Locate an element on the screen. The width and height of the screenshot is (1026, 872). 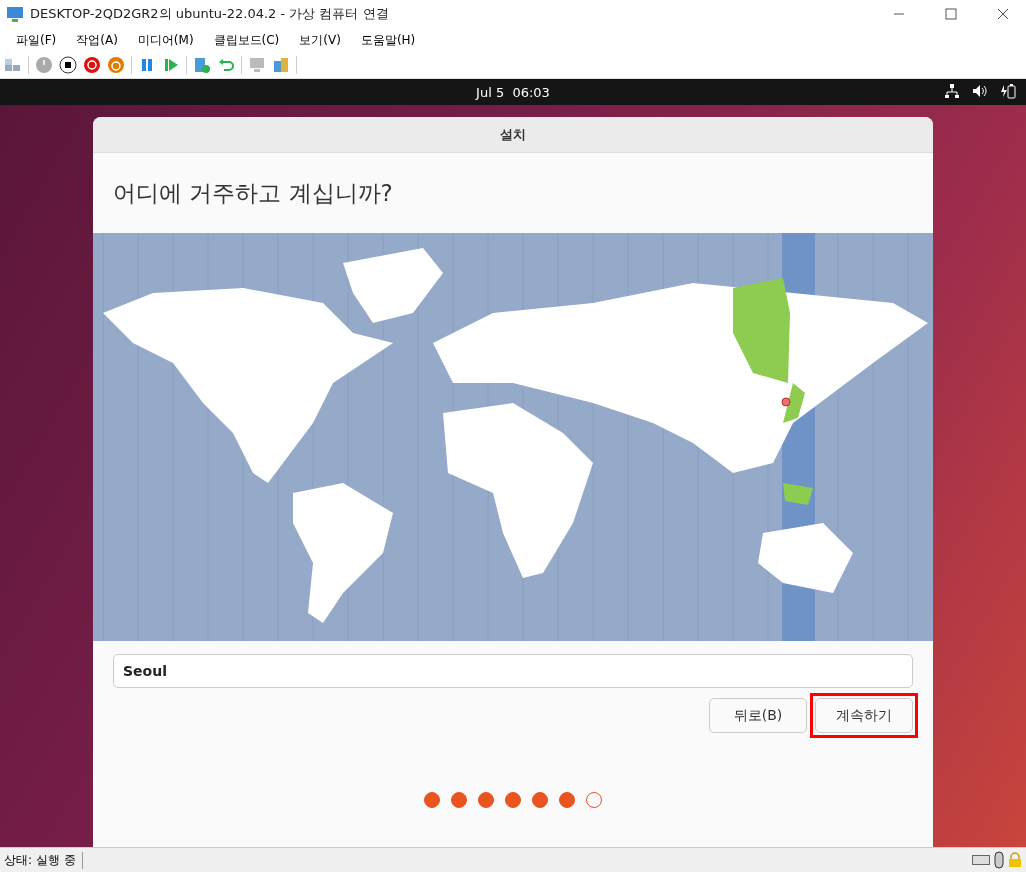
dialog-button: 계속하기 is located at coordinates (864, 715).